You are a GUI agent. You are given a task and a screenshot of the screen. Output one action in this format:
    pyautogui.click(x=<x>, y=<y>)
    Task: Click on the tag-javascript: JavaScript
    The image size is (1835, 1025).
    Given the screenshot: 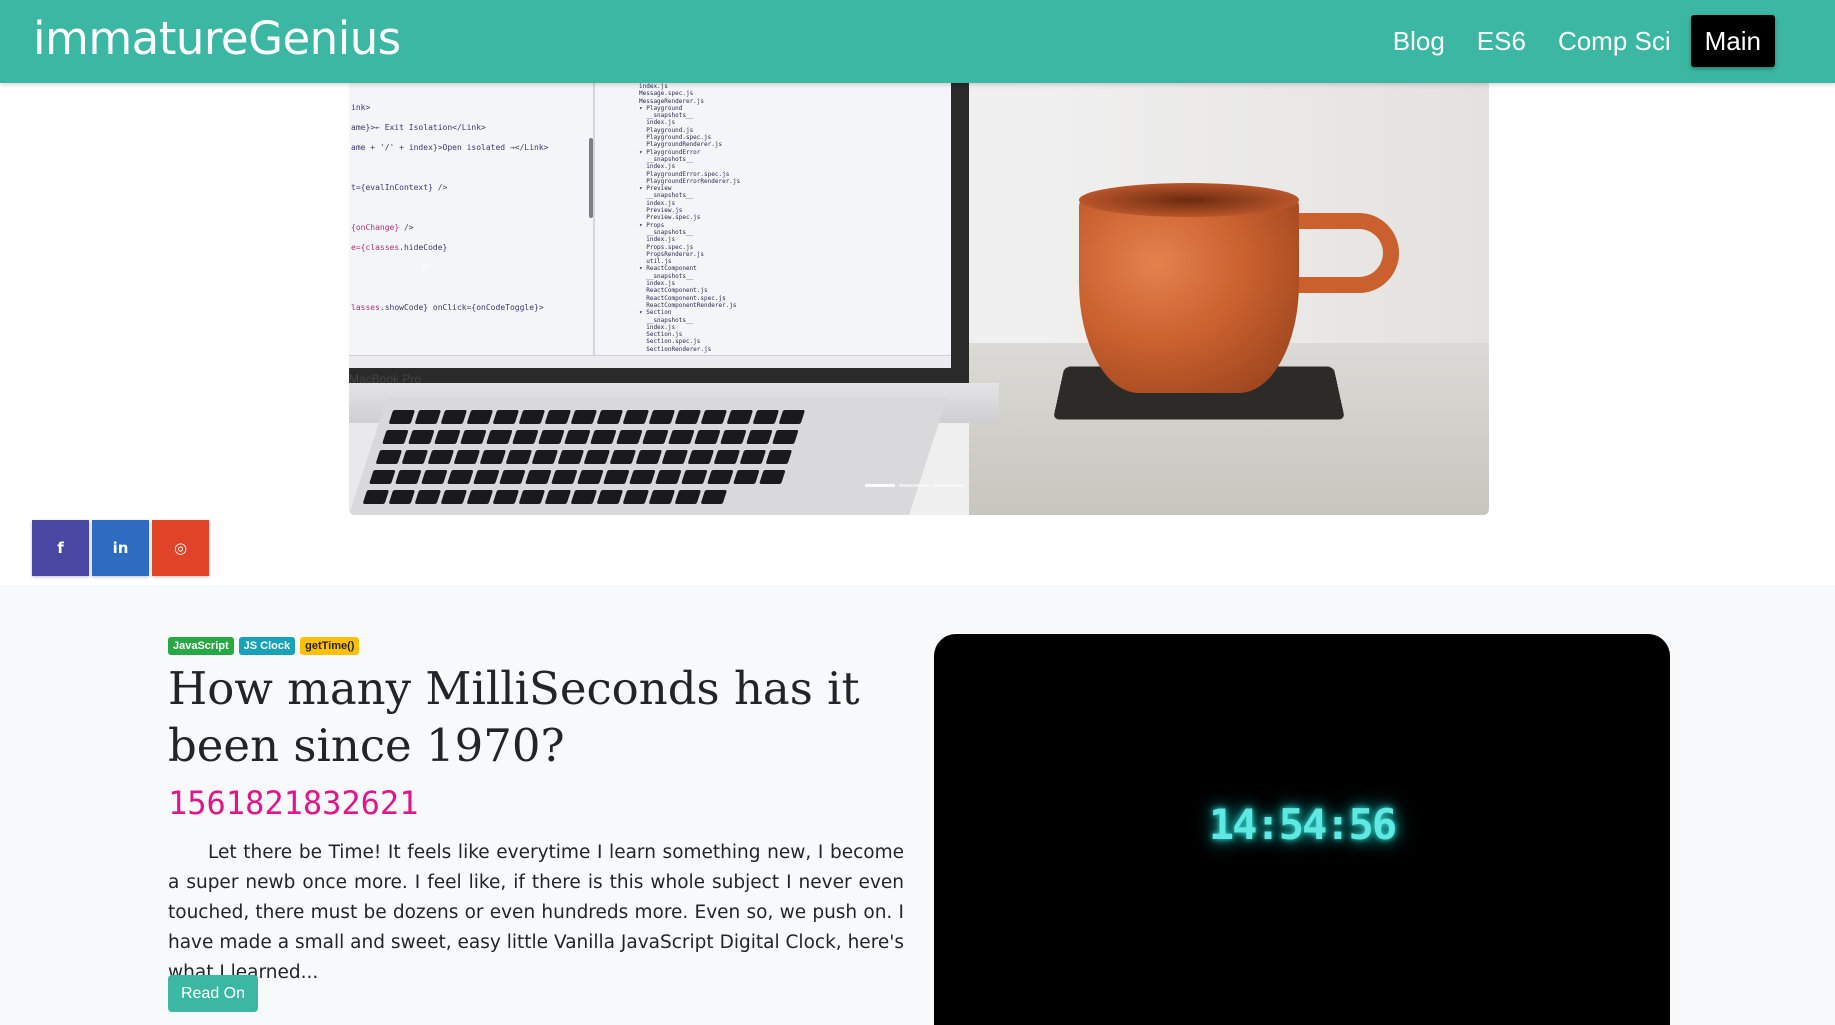 What is the action you would take?
    pyautogui.click(x=201, y=646)
    